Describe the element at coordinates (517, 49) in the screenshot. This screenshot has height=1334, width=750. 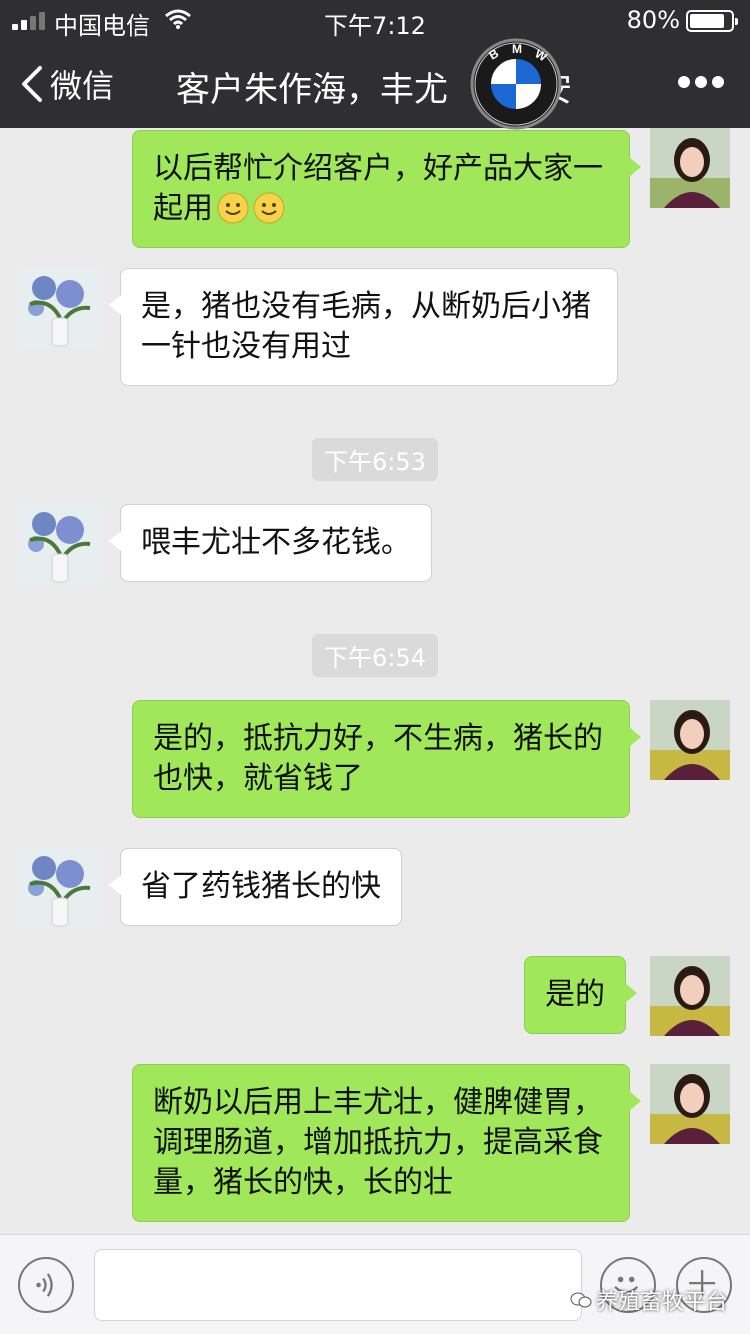
I see `logo-letter: M` at that location.